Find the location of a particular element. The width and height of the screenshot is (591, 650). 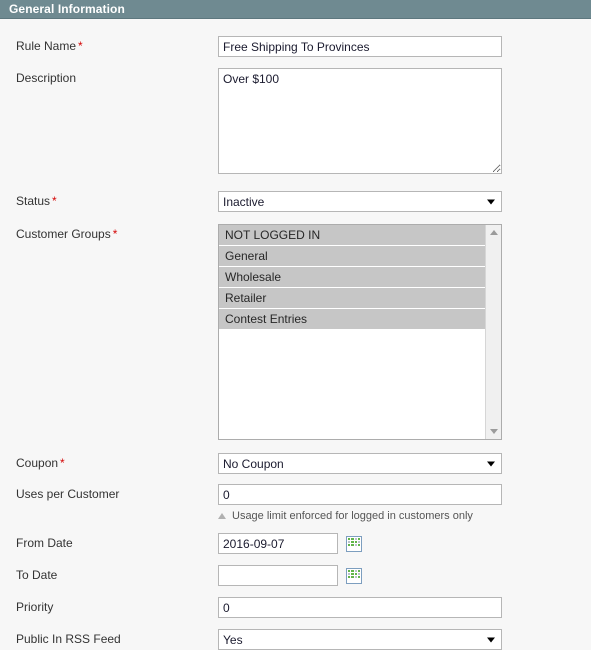

field-row-coupon: Coupon * No Coupon is located at coordinates (295, 463).